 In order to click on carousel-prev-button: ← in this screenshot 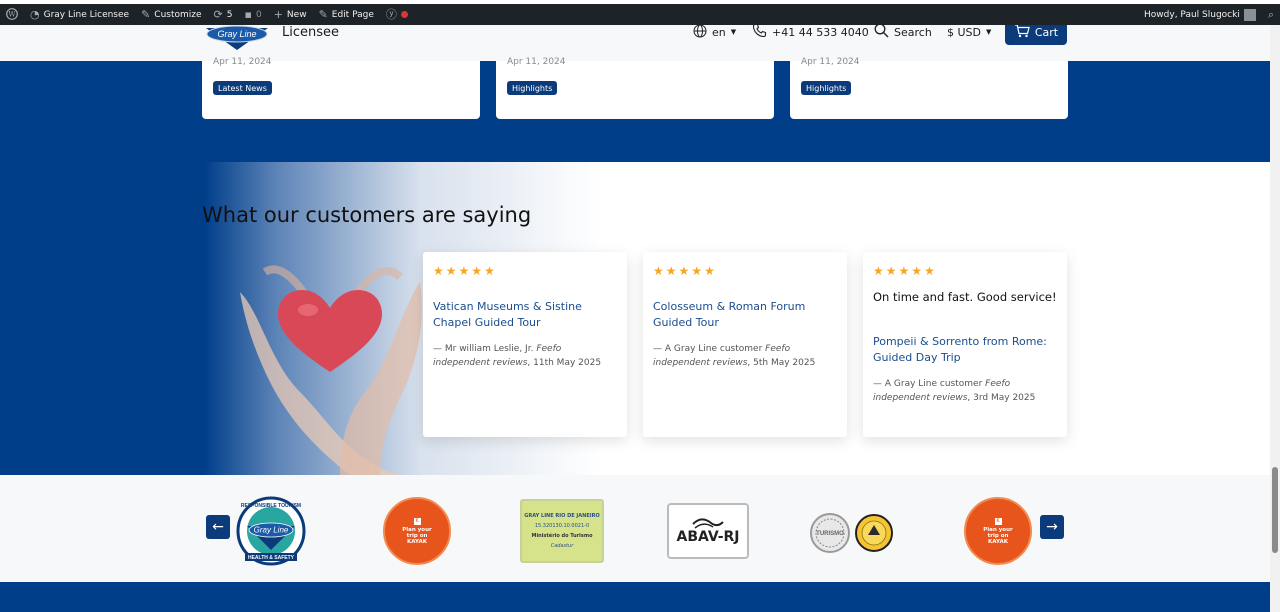, I will do `click(218, 527)`.